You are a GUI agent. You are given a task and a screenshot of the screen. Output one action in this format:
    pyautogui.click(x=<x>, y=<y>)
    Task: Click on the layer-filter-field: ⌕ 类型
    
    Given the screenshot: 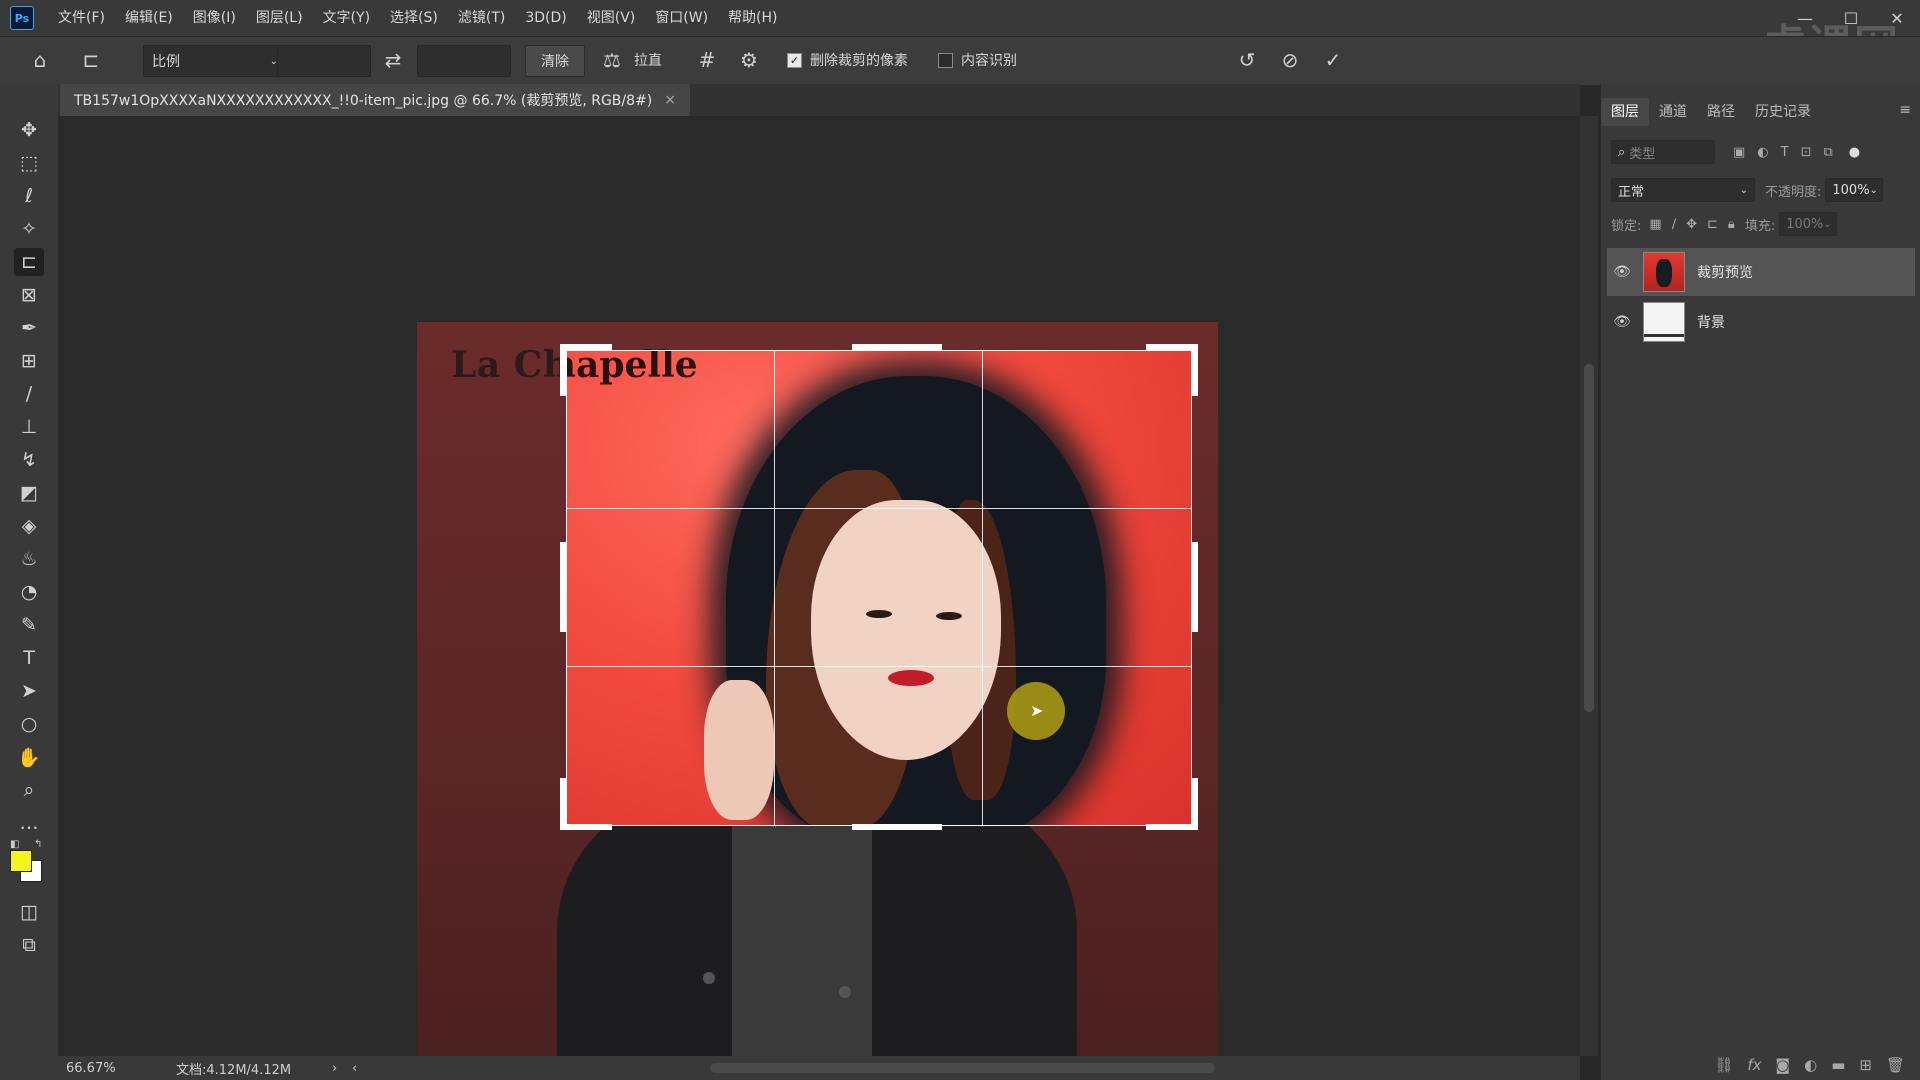 What is the action you would take?
    pyautogui.click(x=1663, y=152)
    